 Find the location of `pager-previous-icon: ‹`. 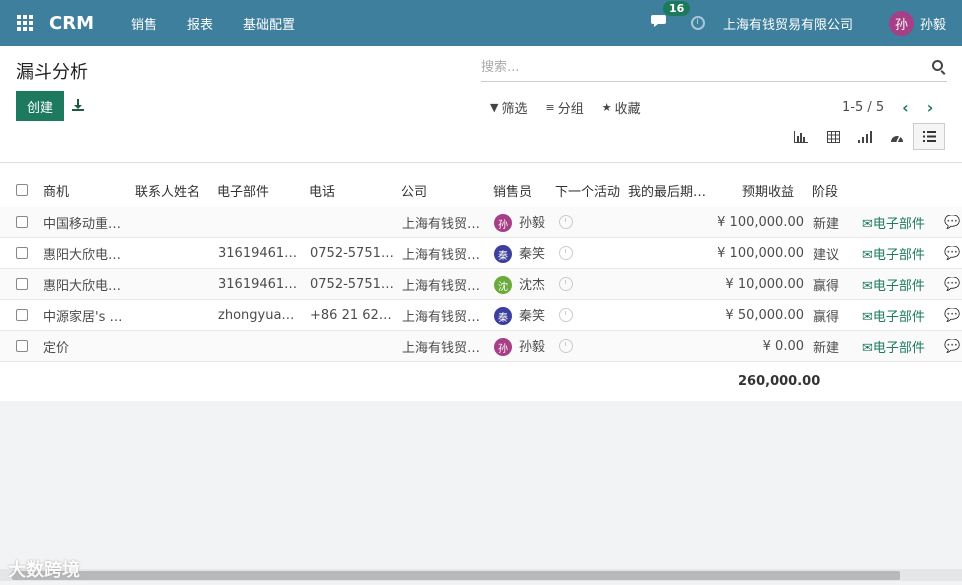

pager-previous-icon: ‹ is located at coordinates (905, 107).